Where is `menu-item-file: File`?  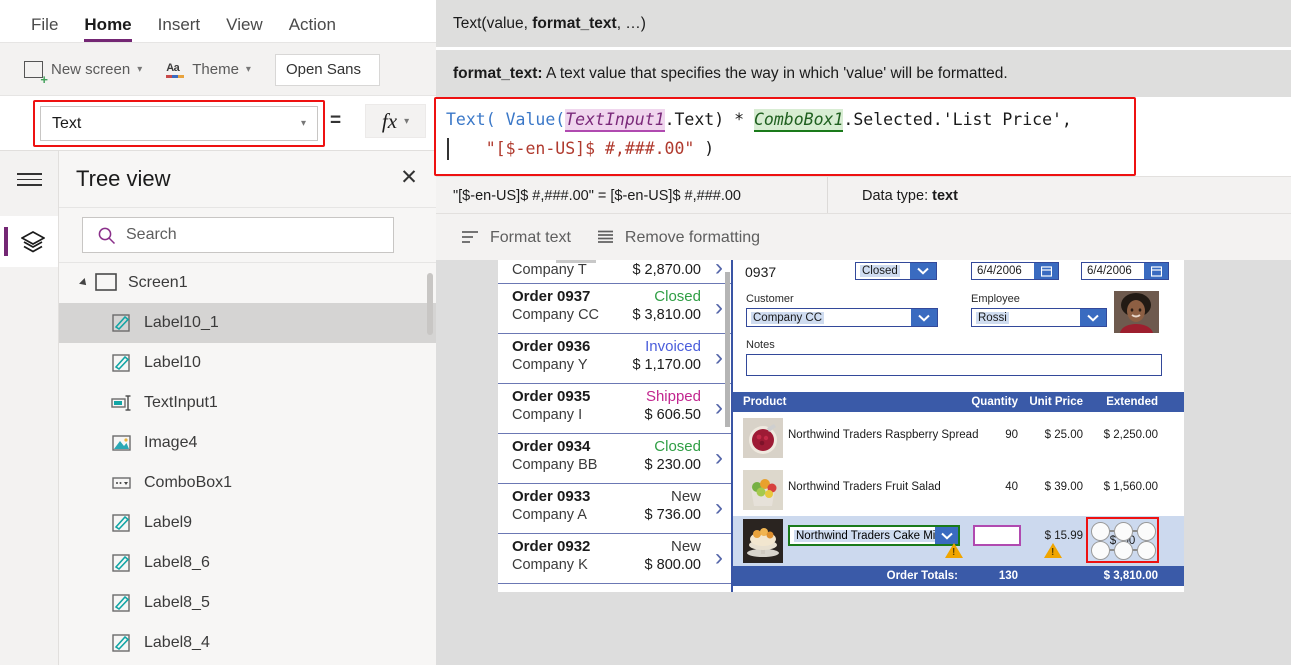 menu-item-file: File is located at coordinates (44, 28).